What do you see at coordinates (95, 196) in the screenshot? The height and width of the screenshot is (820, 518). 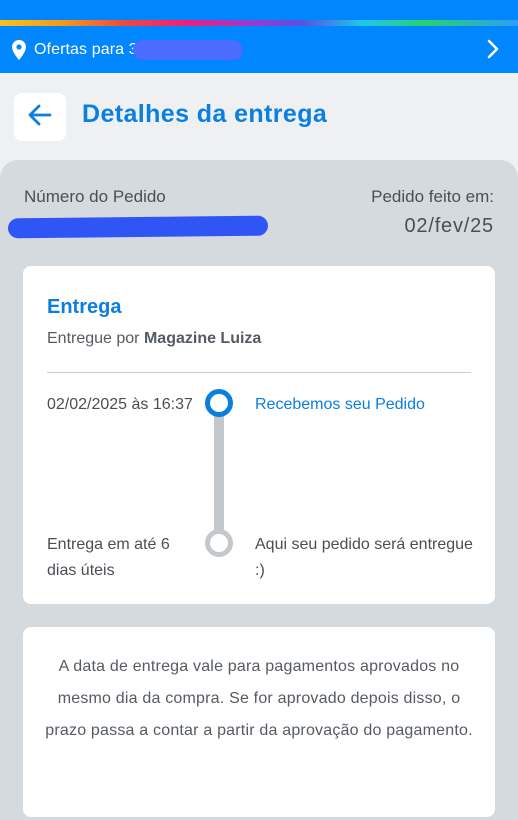 I see `order-number-label: Número do Pedido` at bounding box center [95, 196].